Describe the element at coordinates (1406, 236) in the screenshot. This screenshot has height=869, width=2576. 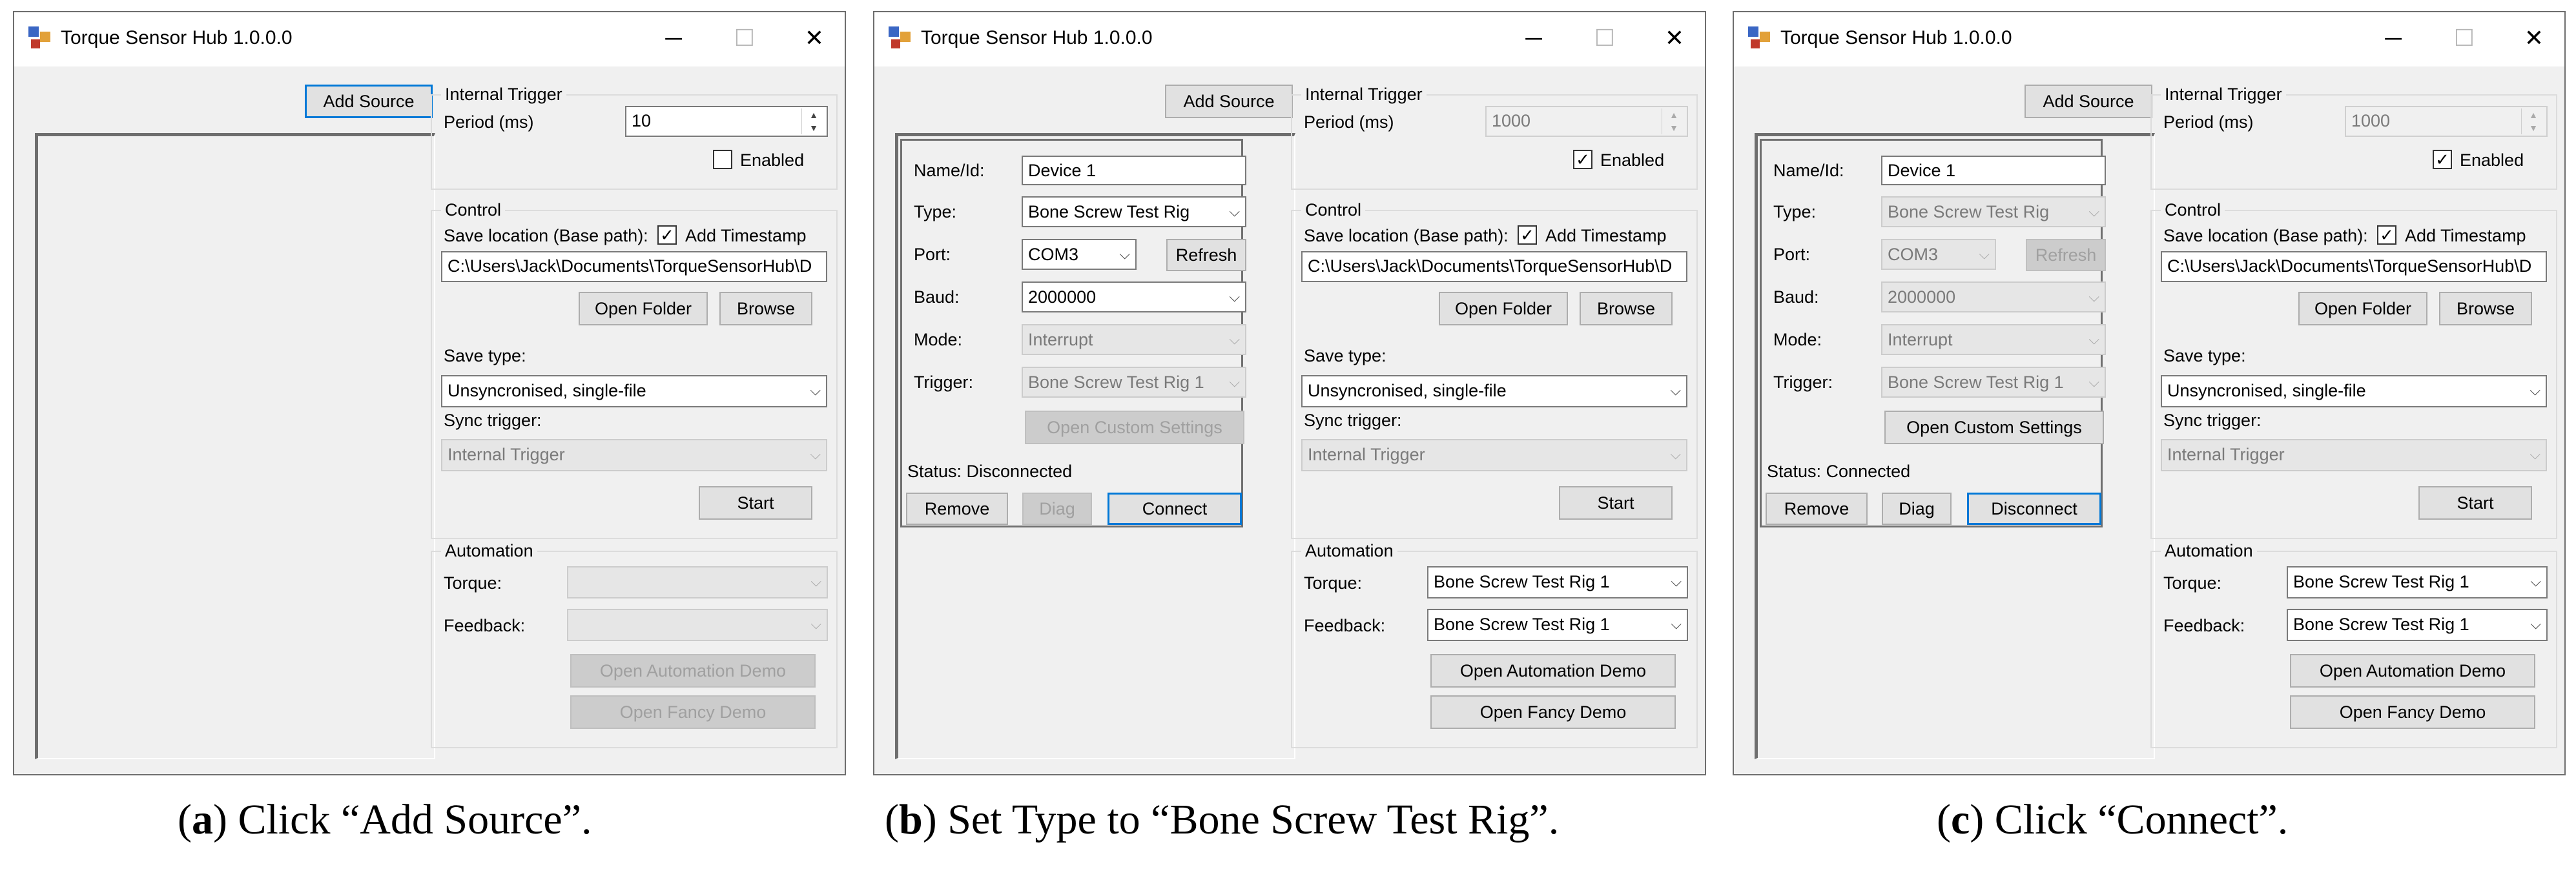
I see `save-location-label: Save location (Base path):` at that location.